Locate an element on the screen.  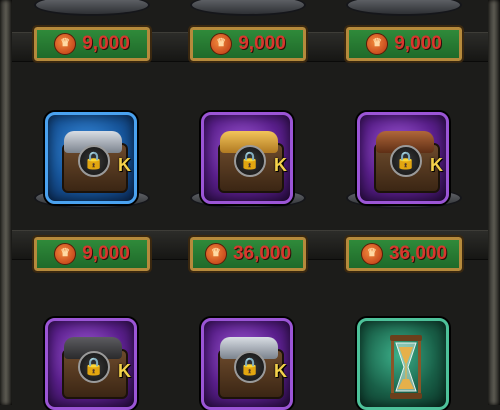
iron-resource-chest-item: 1K 🔒 is located at coordinates (91, 158).